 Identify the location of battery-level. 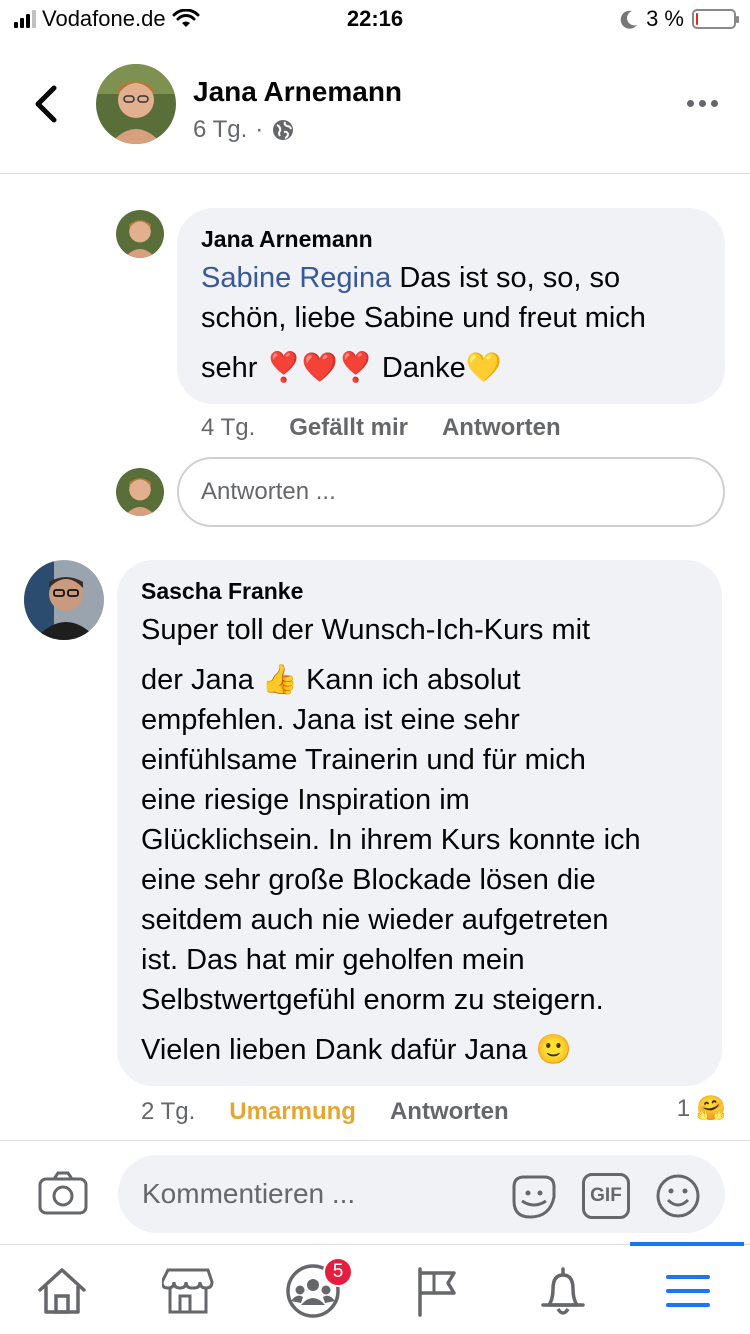
(697, 19).